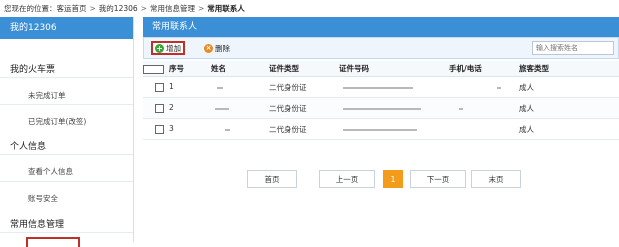  Describe the element at coordinates (381, 48) in the screenshot. I see `toolbar: + 增加 × 删除` at that location.